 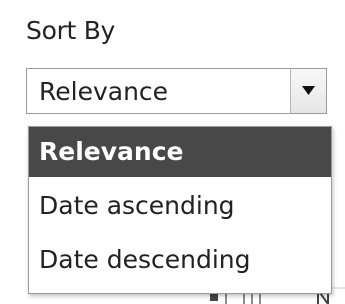 I want to click on option-date-ascending: Date ascending, so click(x=180, y=206).